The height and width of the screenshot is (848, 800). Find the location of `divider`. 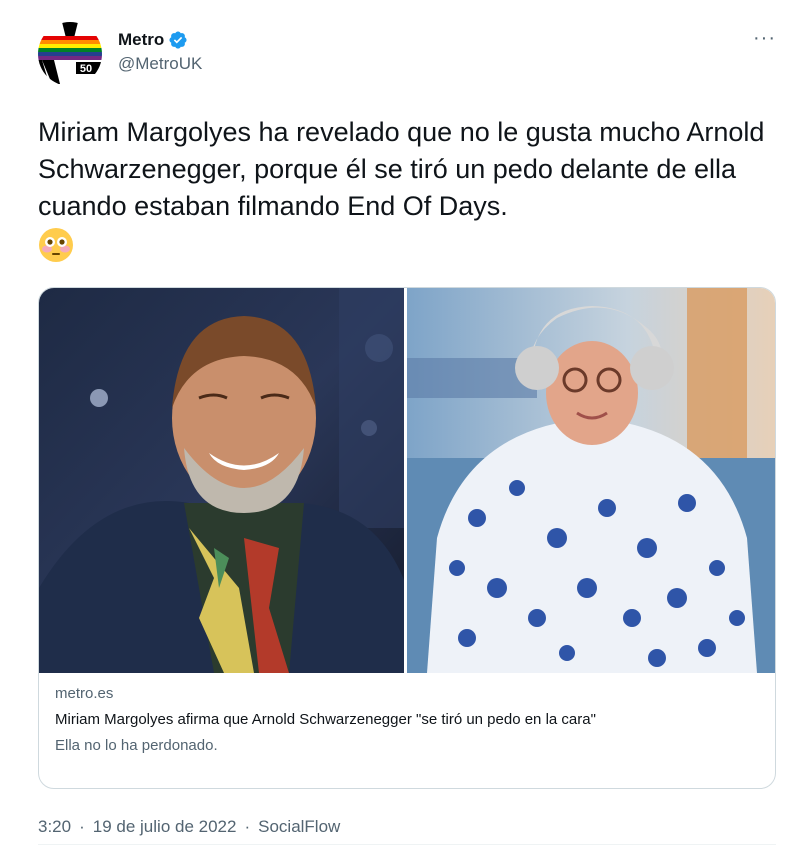

divider is located at coordinates (407, 844).